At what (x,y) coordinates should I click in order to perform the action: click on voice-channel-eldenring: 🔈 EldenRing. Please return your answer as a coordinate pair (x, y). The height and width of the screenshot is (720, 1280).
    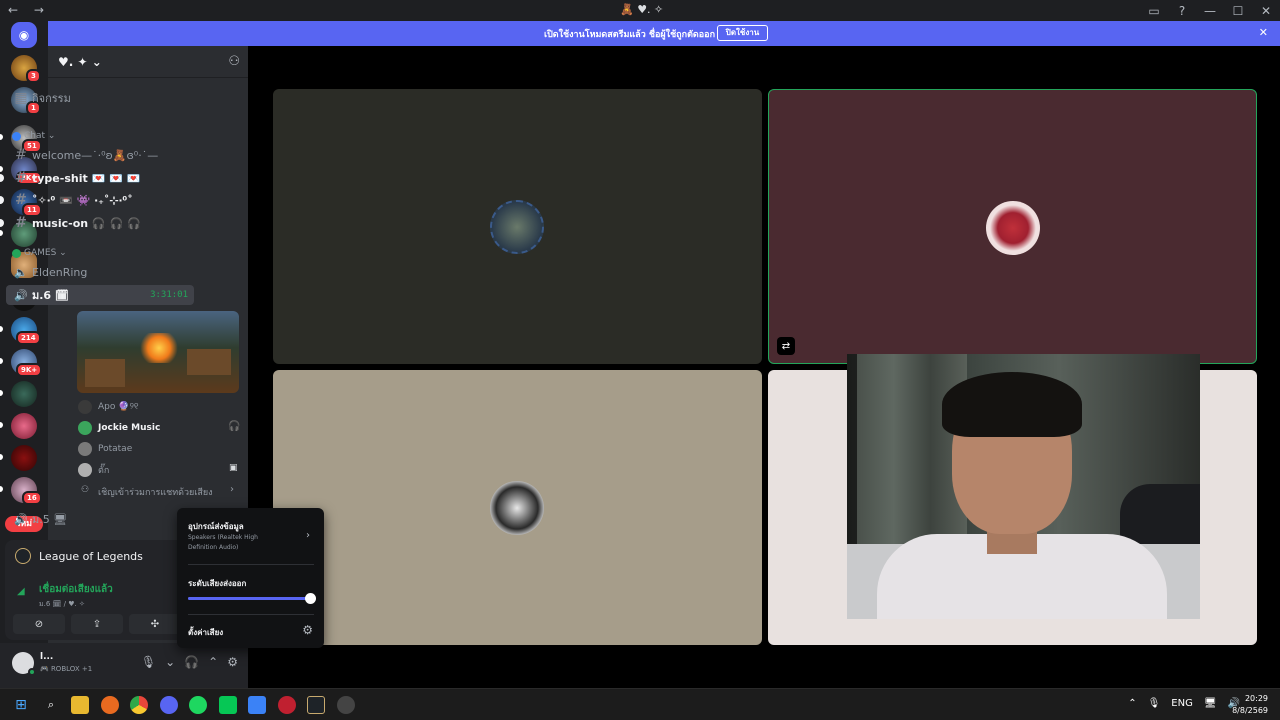
    Looking at the image, I should click on (100, 272).